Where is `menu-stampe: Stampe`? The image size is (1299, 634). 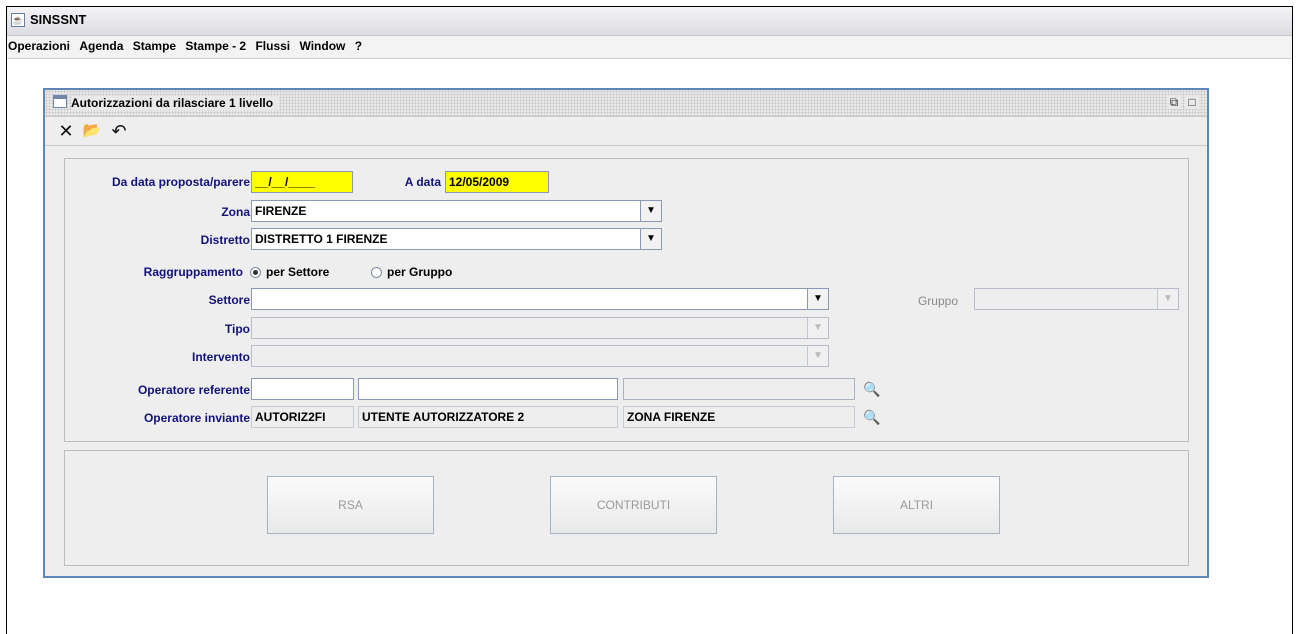
menu-stampe: Stampe is located at coordinates (154, 44).